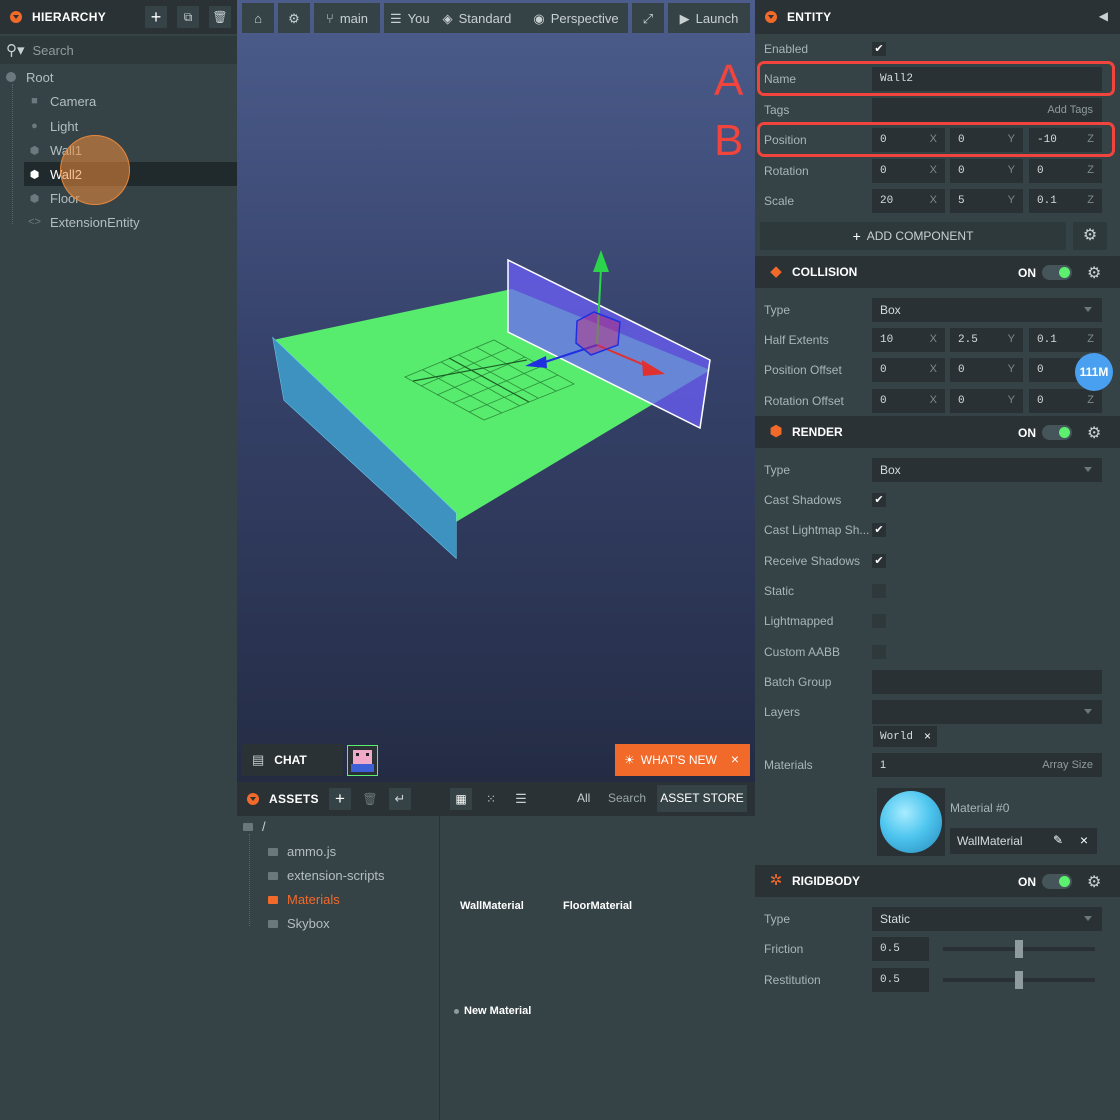  Describe the element at coordinates (702, 798) in the screenshot. I see `asset-store-button: ASSET STORE` at that location.